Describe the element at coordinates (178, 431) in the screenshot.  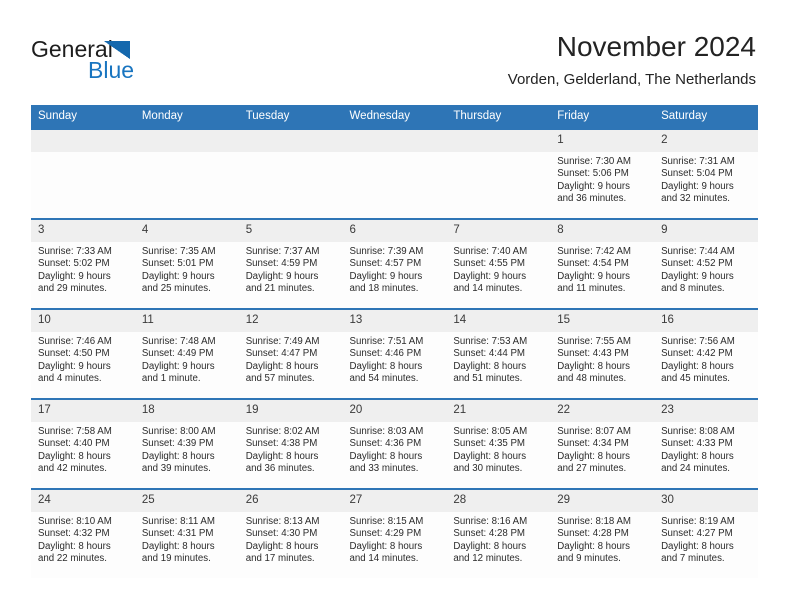
I see `sunrise-text: Sunrise: 8:00 AM` at that location.